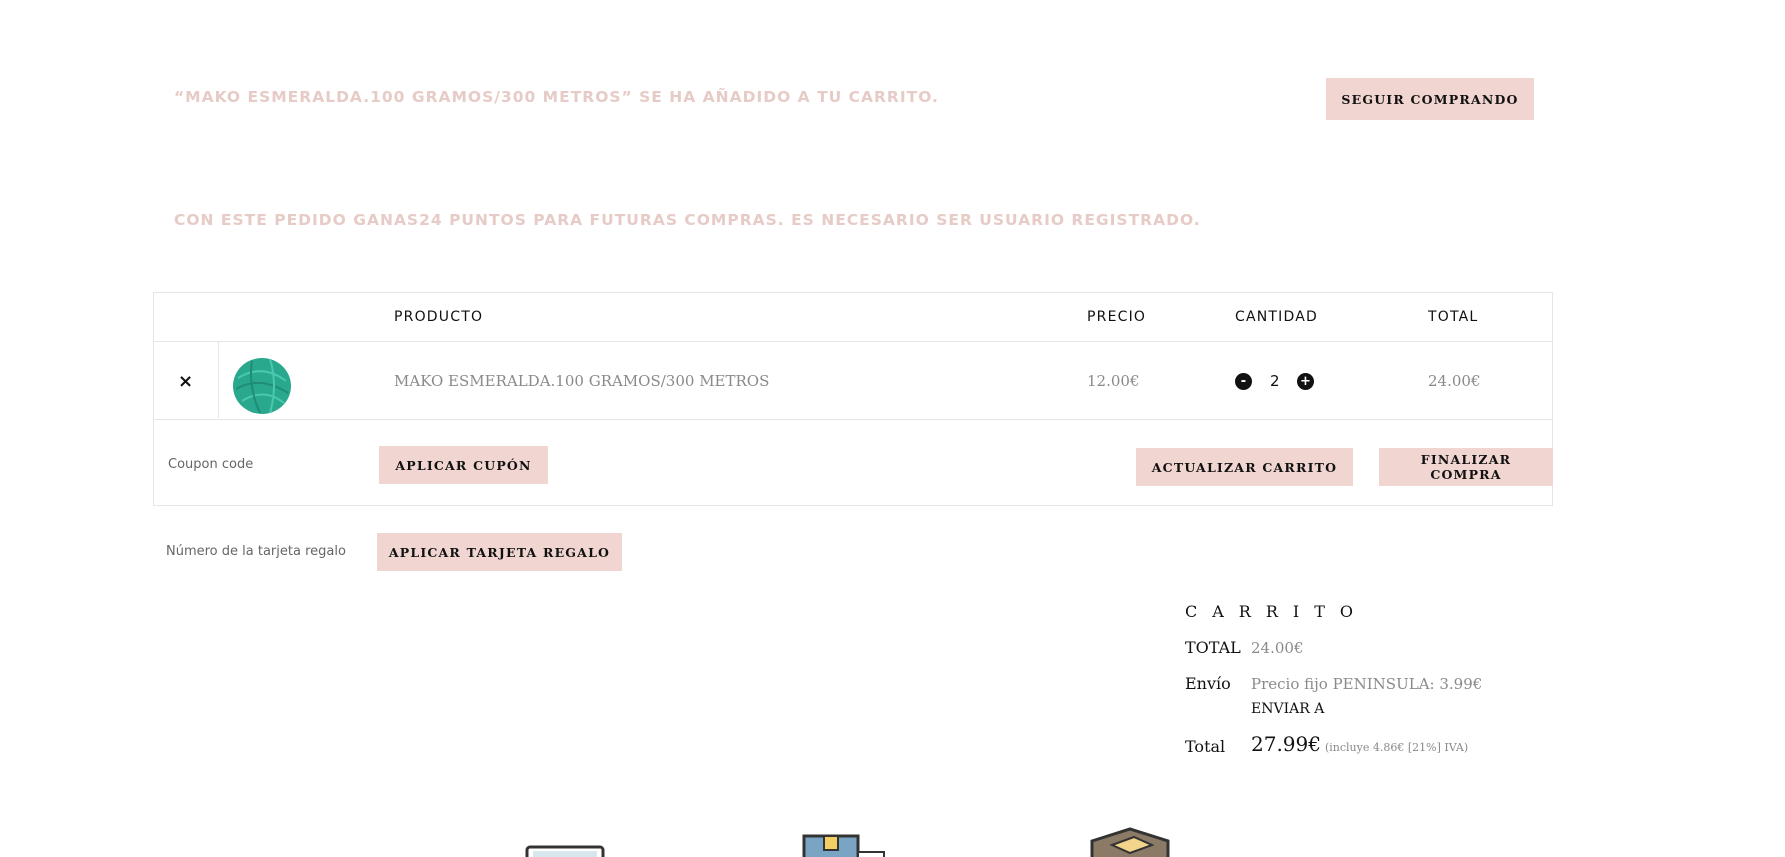 Image resolution: width=1785 pixels, height=857 pixels. Describe the element at coordinates (1396, 747) in the screenshot. I see `tax-note: (incluye 4.86€ [21%] IVA)` at that location.